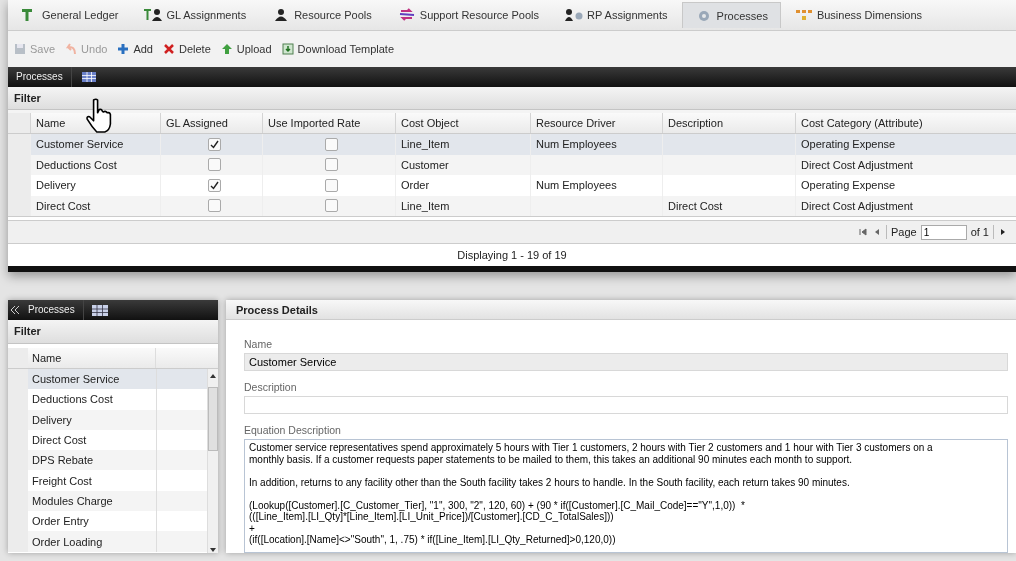 The height and width of the screenshot is (561, 1016). I want to click on tab: Business Dimensions, so click(858, 15).